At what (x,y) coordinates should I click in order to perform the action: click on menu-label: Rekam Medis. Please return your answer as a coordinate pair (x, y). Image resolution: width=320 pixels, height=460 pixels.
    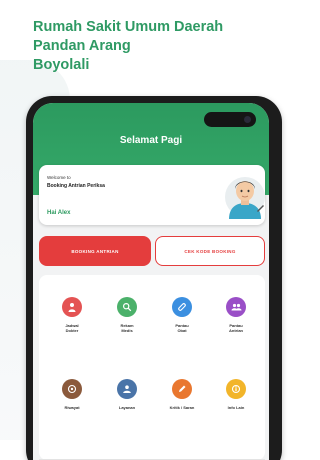
    Looking at the image, I should click on (127, 328).